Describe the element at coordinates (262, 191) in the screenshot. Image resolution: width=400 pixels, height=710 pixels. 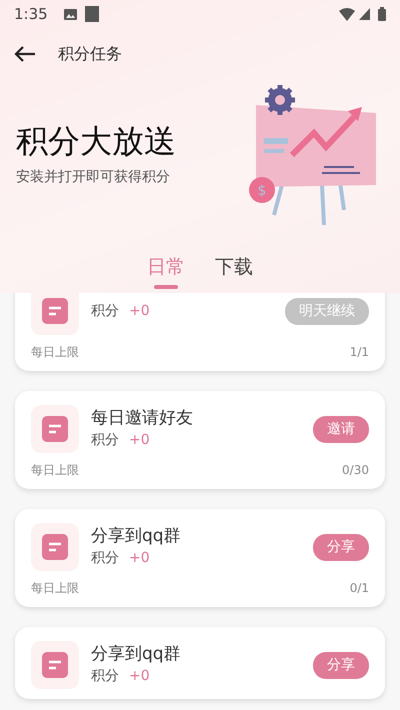
I see `dollar-sign: $` at that location.